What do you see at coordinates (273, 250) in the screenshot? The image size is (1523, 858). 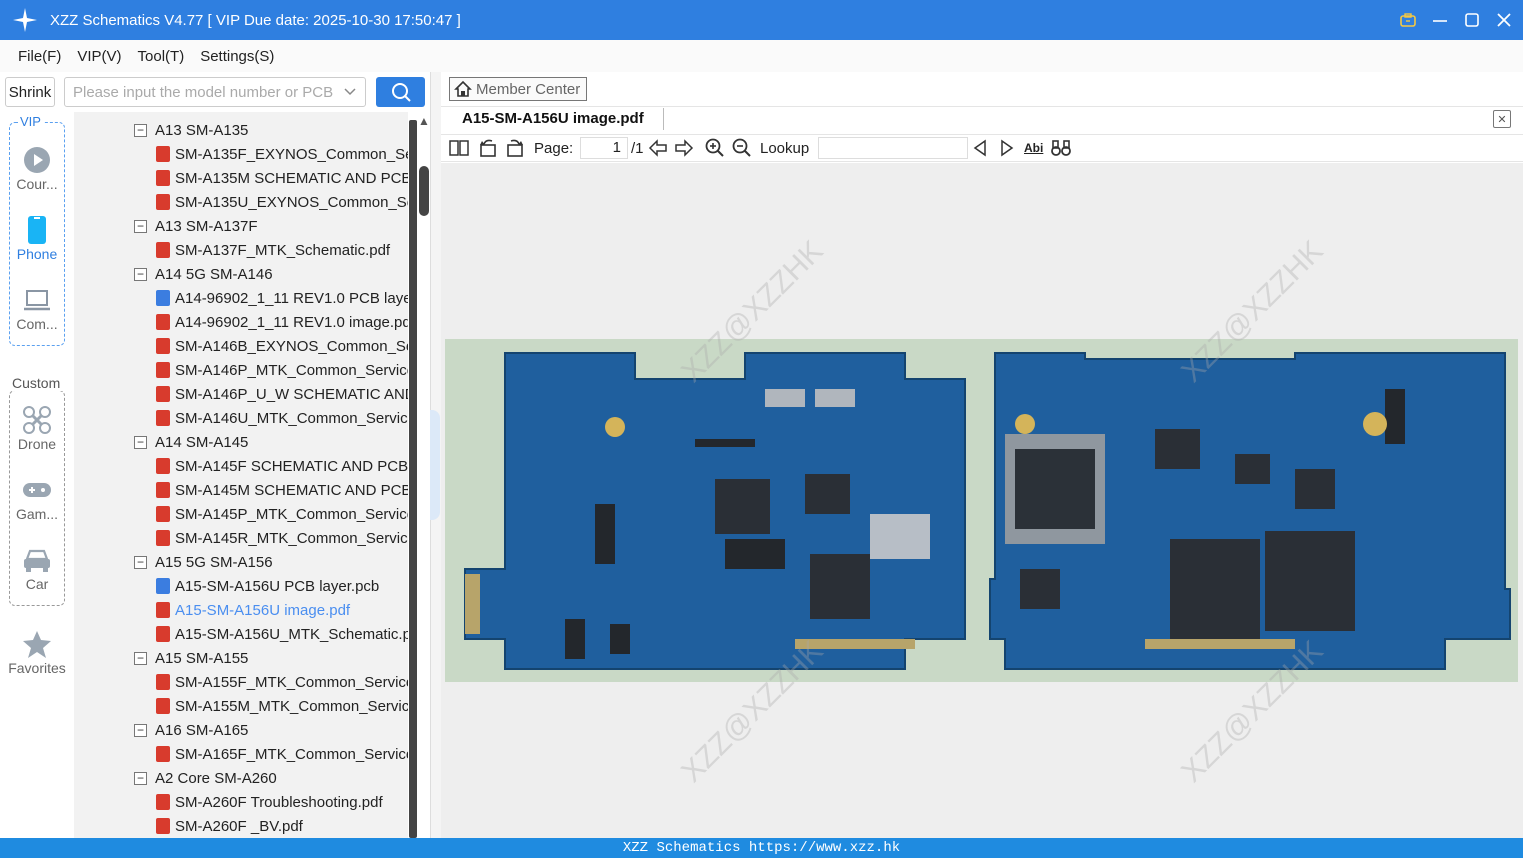 I see `tree-file: SM-A137F_MTK_Schematic.pdf` at bounding box center [273, 250].